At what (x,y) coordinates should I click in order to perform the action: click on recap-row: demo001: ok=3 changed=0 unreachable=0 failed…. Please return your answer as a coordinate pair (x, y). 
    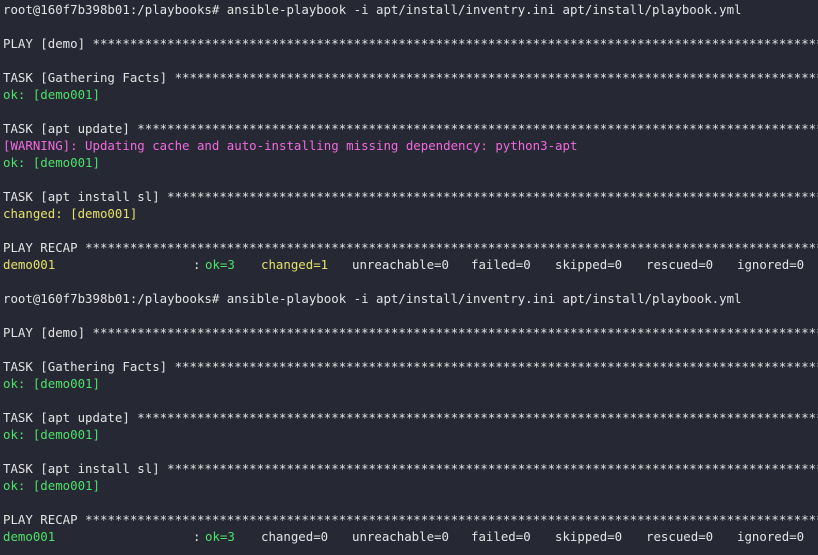
    Looking at the image, I should click on (410, 536).